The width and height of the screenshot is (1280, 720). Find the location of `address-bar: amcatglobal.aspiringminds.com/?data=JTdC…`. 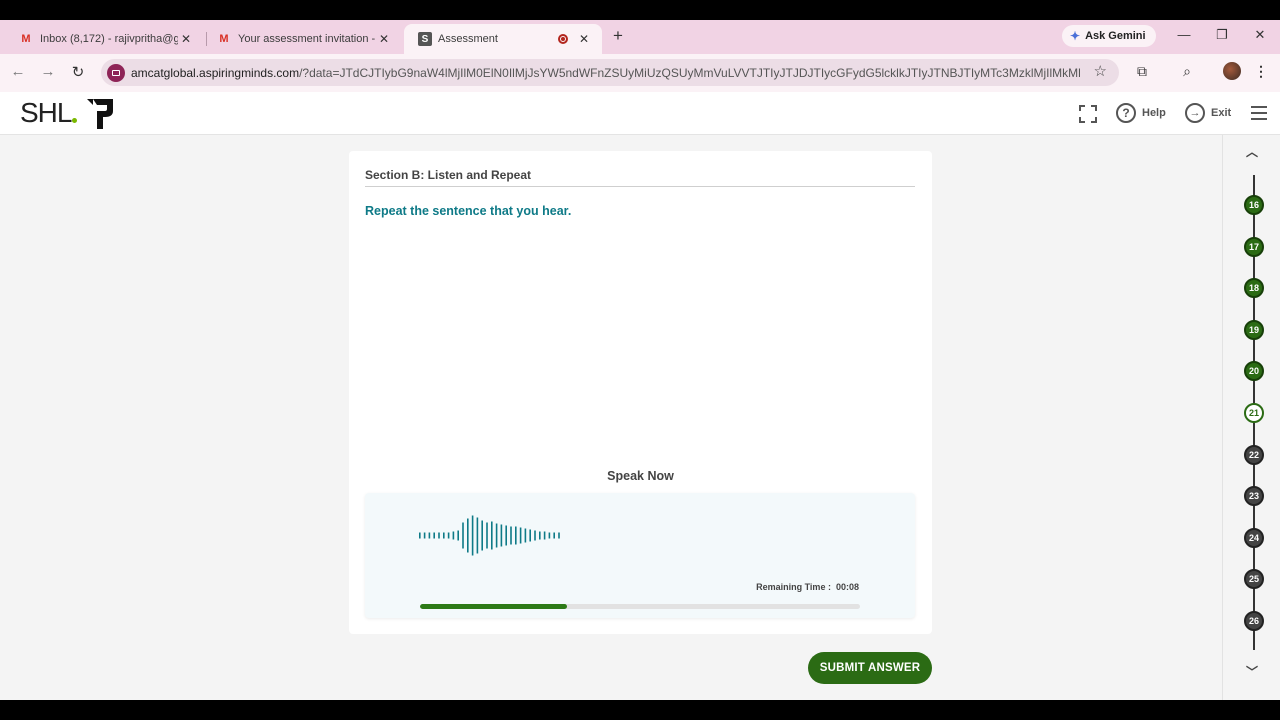

address-bar: amcatglobal.aspiringminds.com/?data=JTdC… is located at coordinates (610, 72).